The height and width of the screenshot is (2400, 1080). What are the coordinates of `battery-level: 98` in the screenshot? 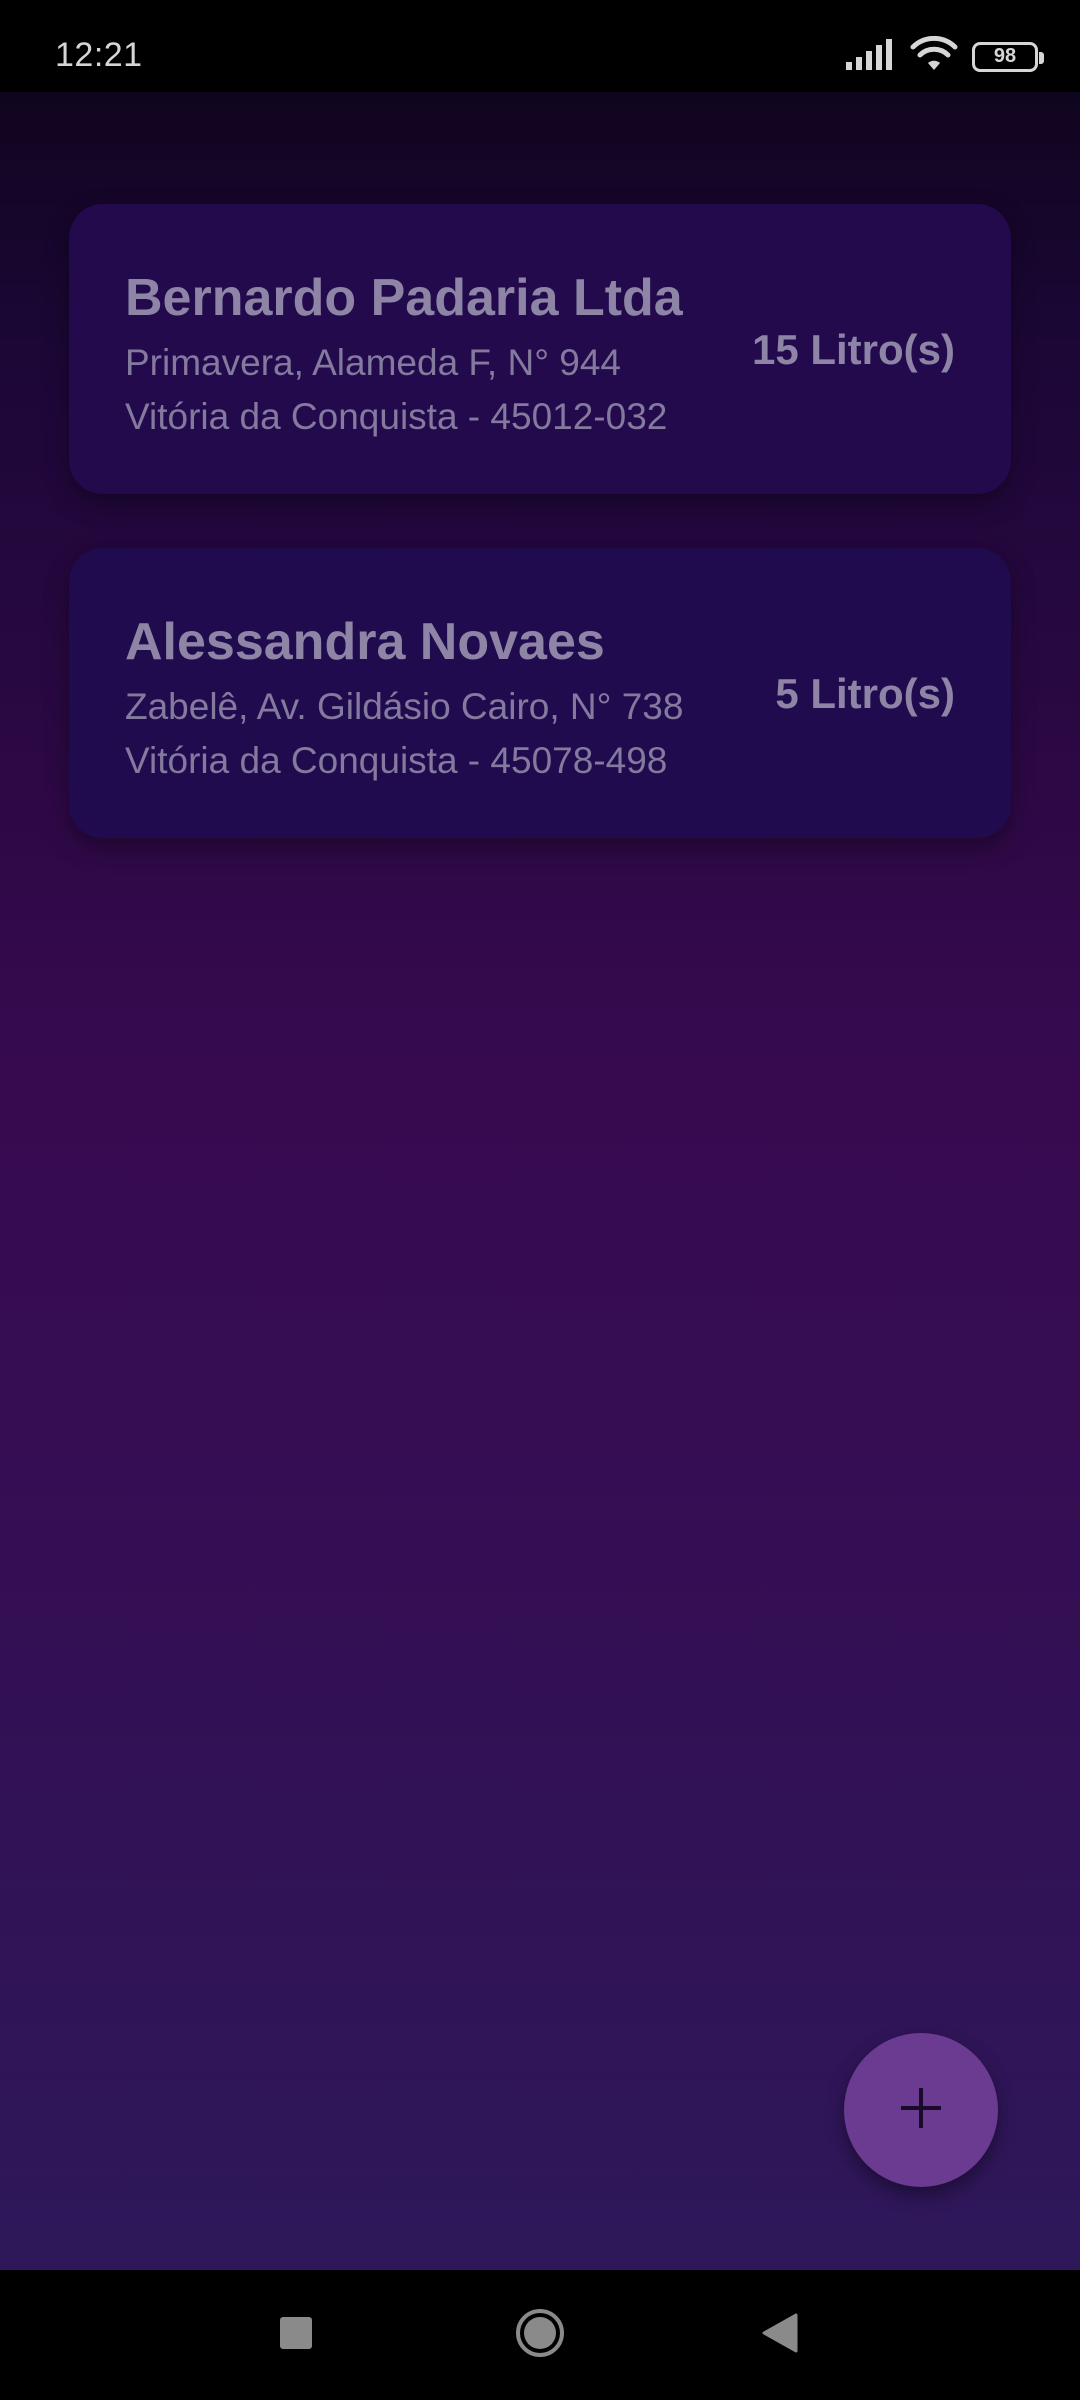 It's located at (1005, 56).